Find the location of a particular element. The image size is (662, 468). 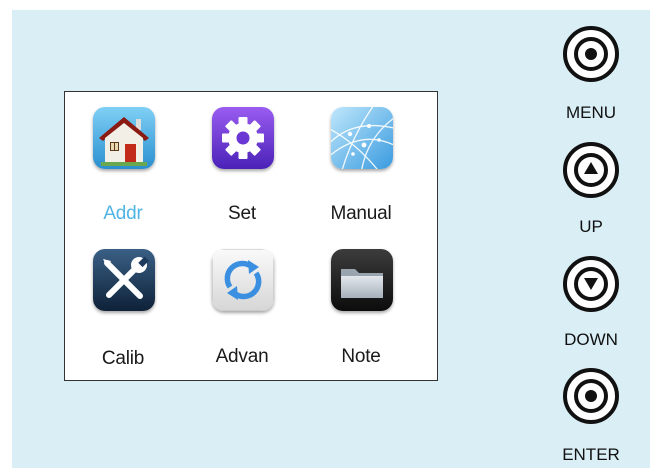

app-label: Addr is located at coordinates (123, 213).